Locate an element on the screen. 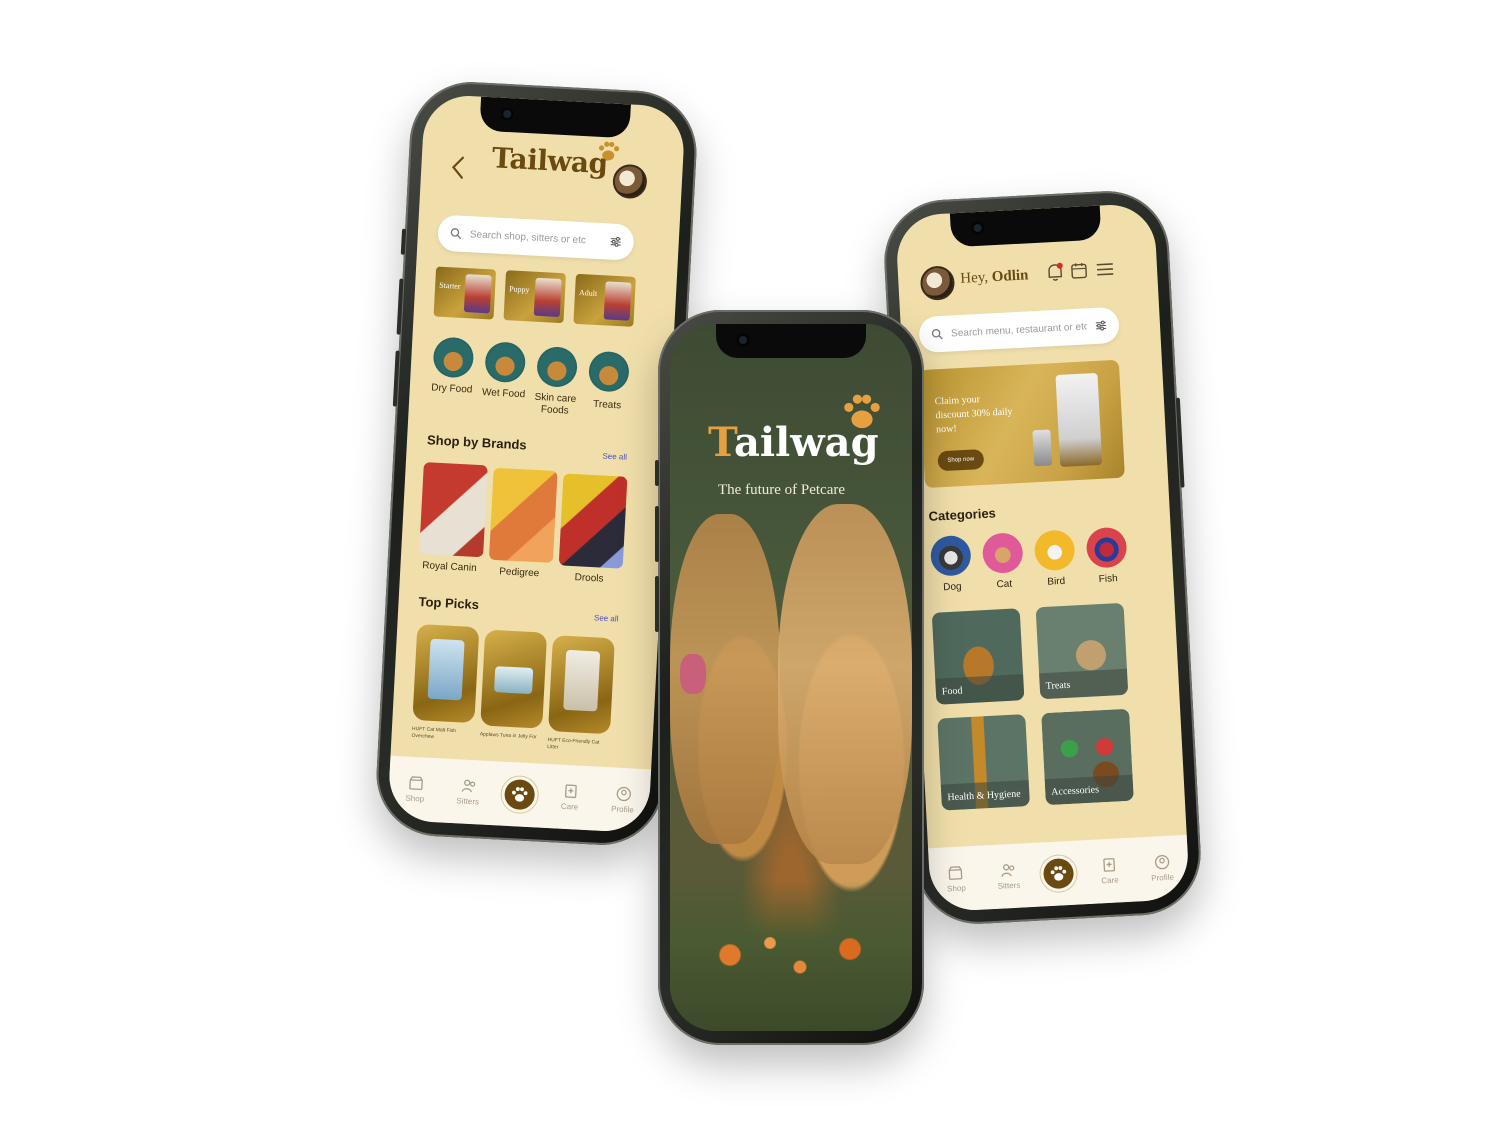 This screenshot has height=1125, width=1500. tile-label: Accessories is located at coordinates (1089, 790).